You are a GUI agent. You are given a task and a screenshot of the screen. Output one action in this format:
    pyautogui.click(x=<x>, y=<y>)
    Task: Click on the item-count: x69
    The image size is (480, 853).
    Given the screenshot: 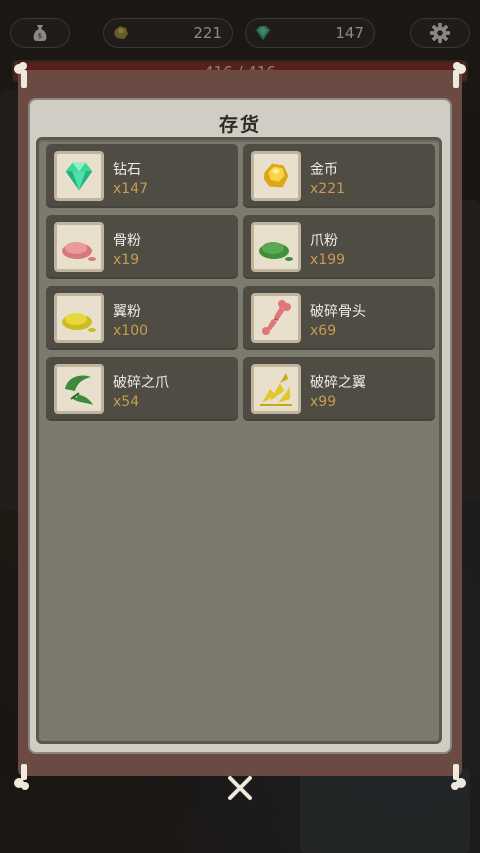 What is the action you would take?
    pyautogui.click(x=323, y=331)
    